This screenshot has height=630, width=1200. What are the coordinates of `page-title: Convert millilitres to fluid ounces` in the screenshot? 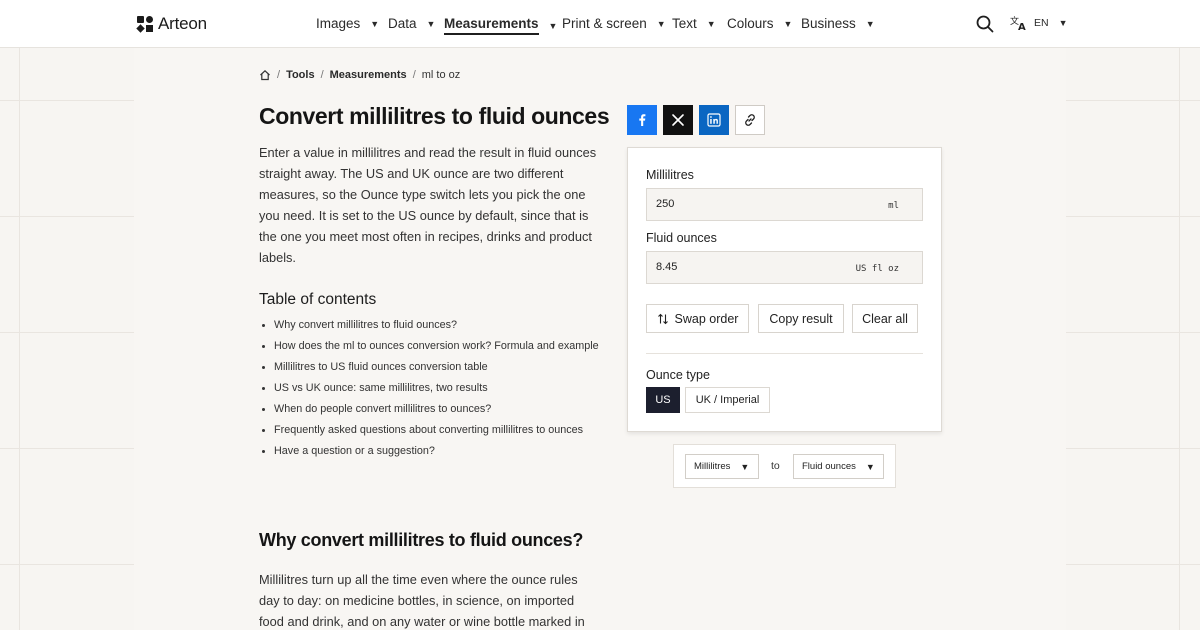 It's located at (434, 116).